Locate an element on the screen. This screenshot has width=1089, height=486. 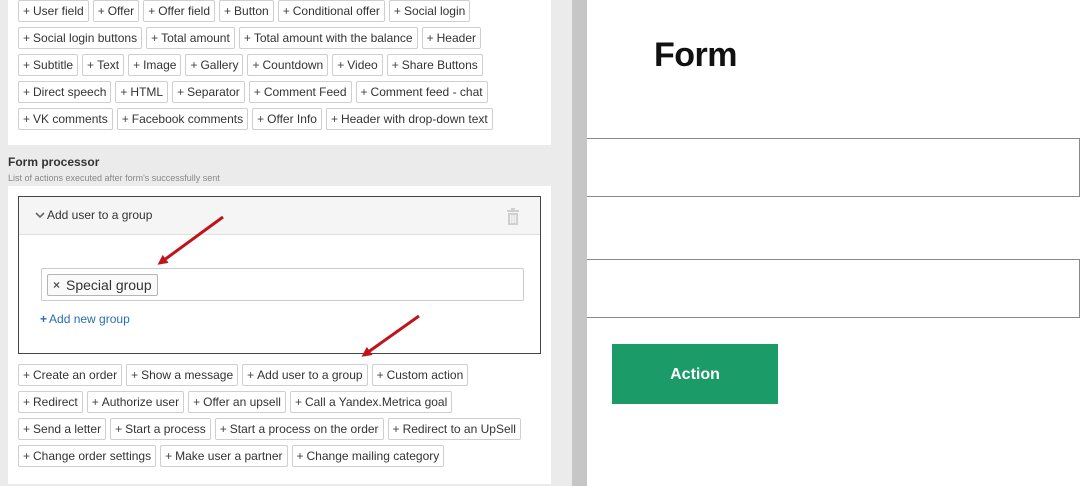
add-offer-button: + Offer is located at coordinates (116, 11).